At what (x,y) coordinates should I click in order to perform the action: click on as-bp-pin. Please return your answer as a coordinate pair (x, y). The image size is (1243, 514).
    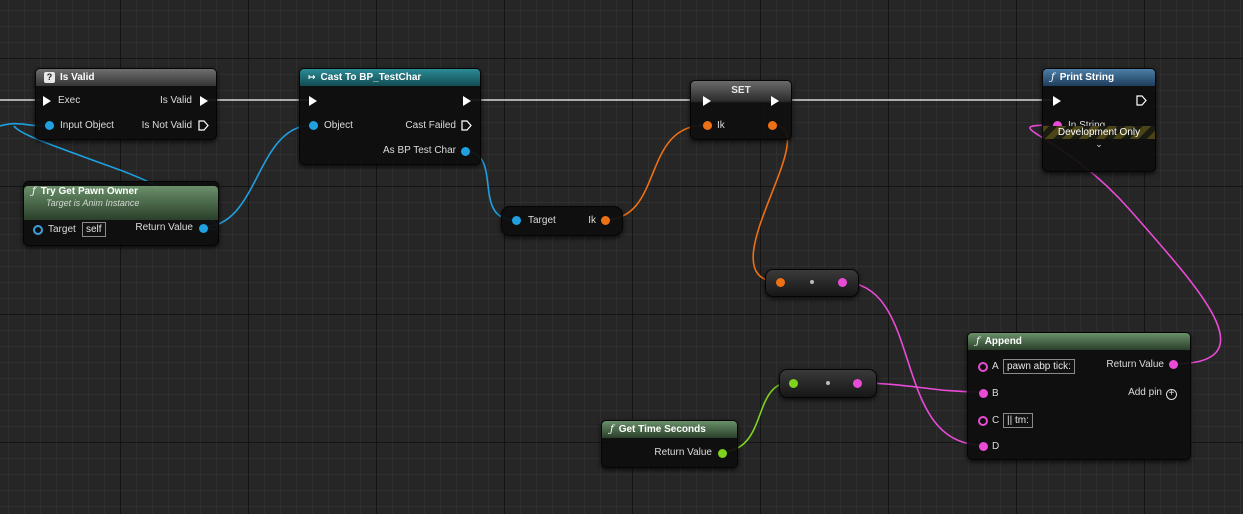
    Looking at the image, I should click on (465, 151).